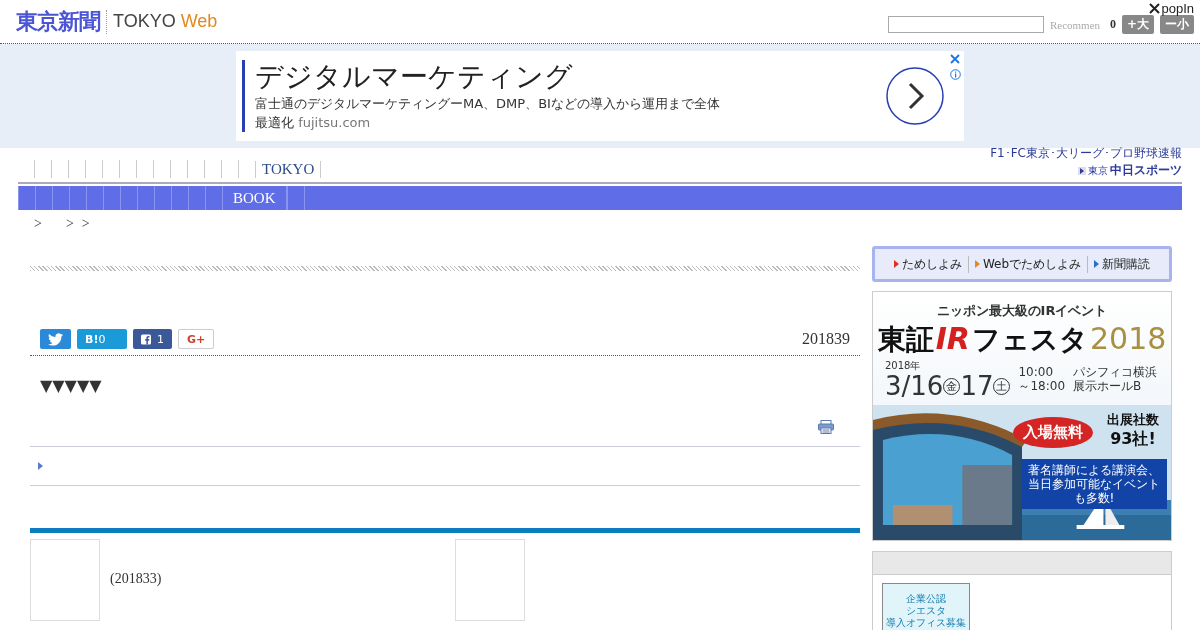 This screenshot has width=1200, height=630. What do you see at coordinates (1022, 311) in the screenshot?
I see `banner-tagline: ニッポン最大級のIRイベント` at bounding box center [1022, 311].